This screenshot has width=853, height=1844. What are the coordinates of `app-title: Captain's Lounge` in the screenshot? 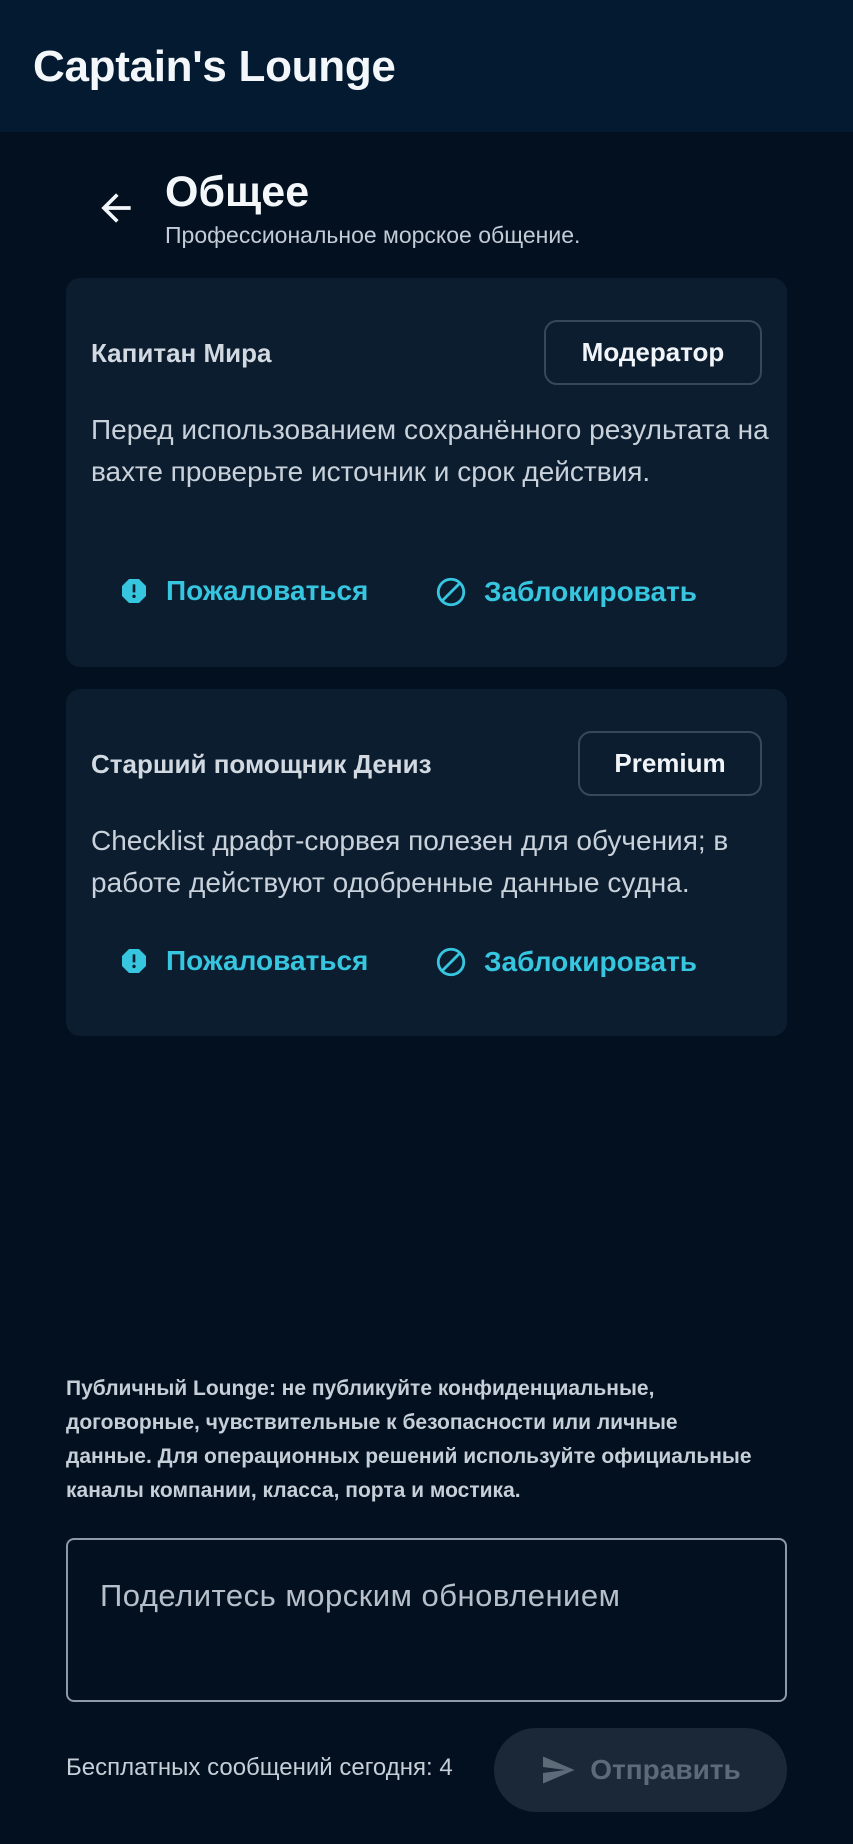 It's located at (214, 66).